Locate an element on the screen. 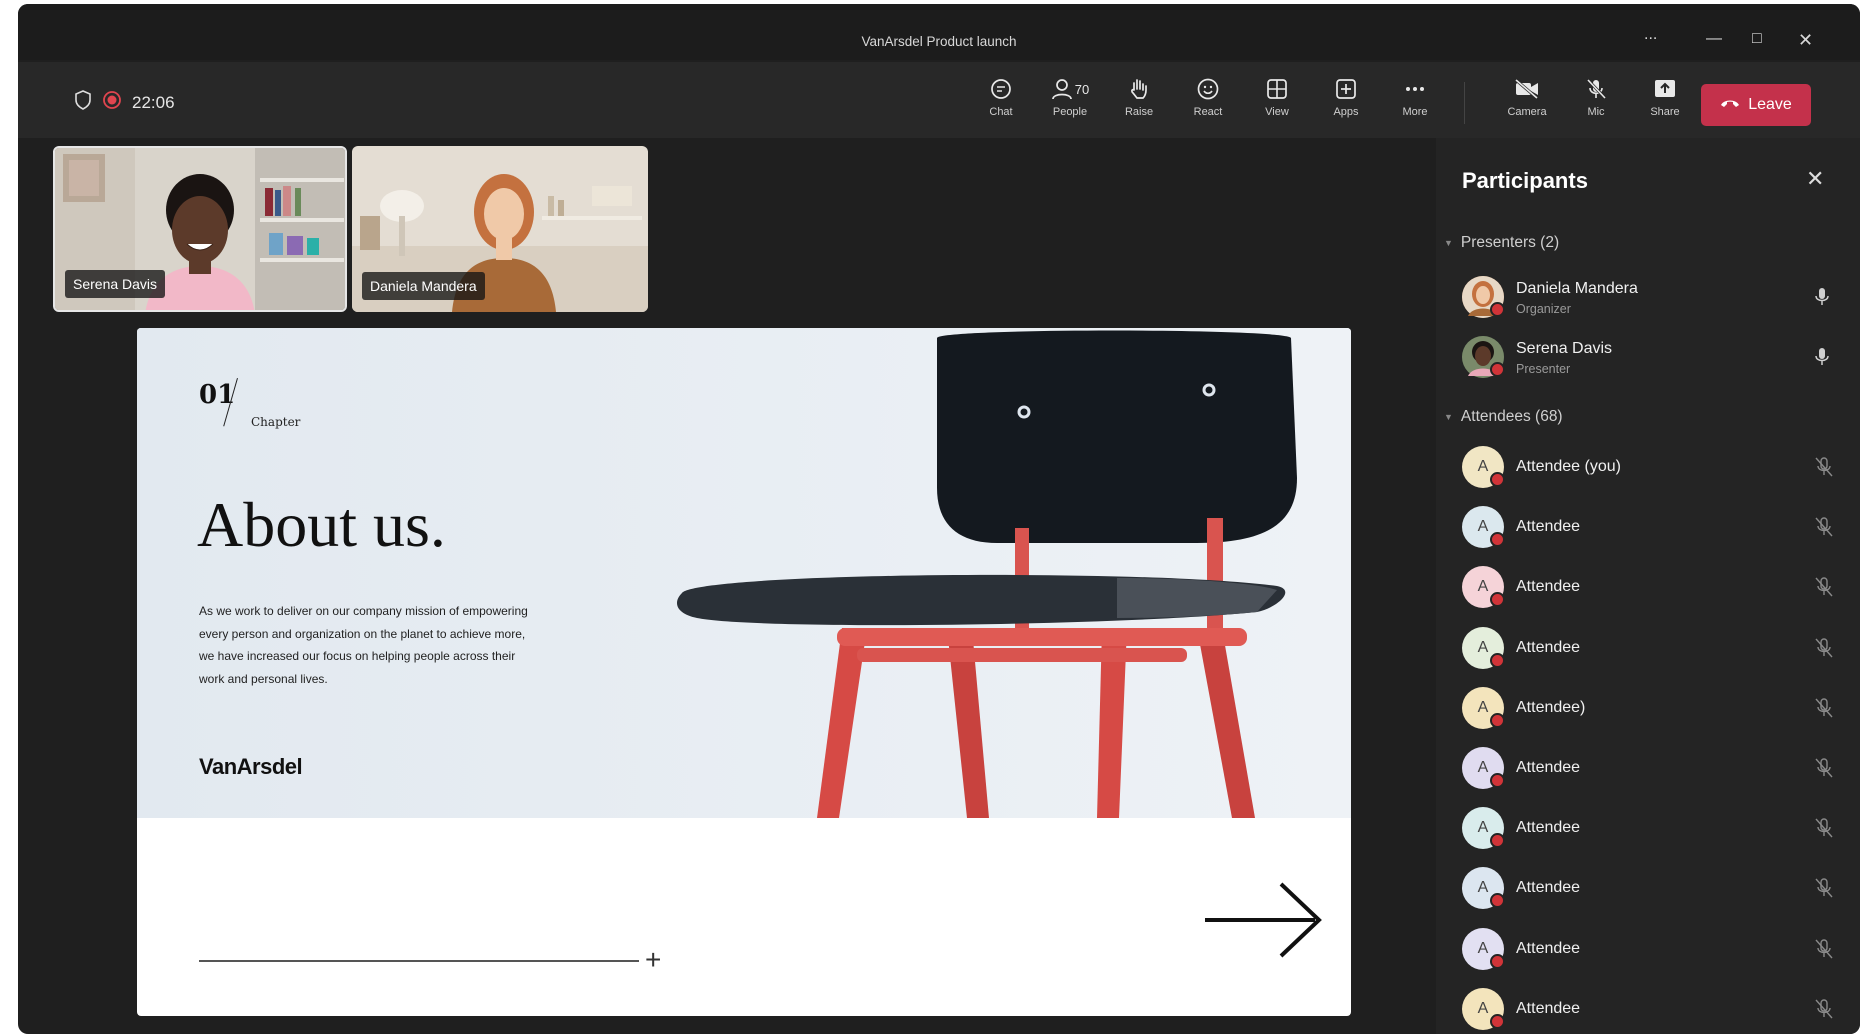  raise-hand-icon is located at coordinates (1139, 89).